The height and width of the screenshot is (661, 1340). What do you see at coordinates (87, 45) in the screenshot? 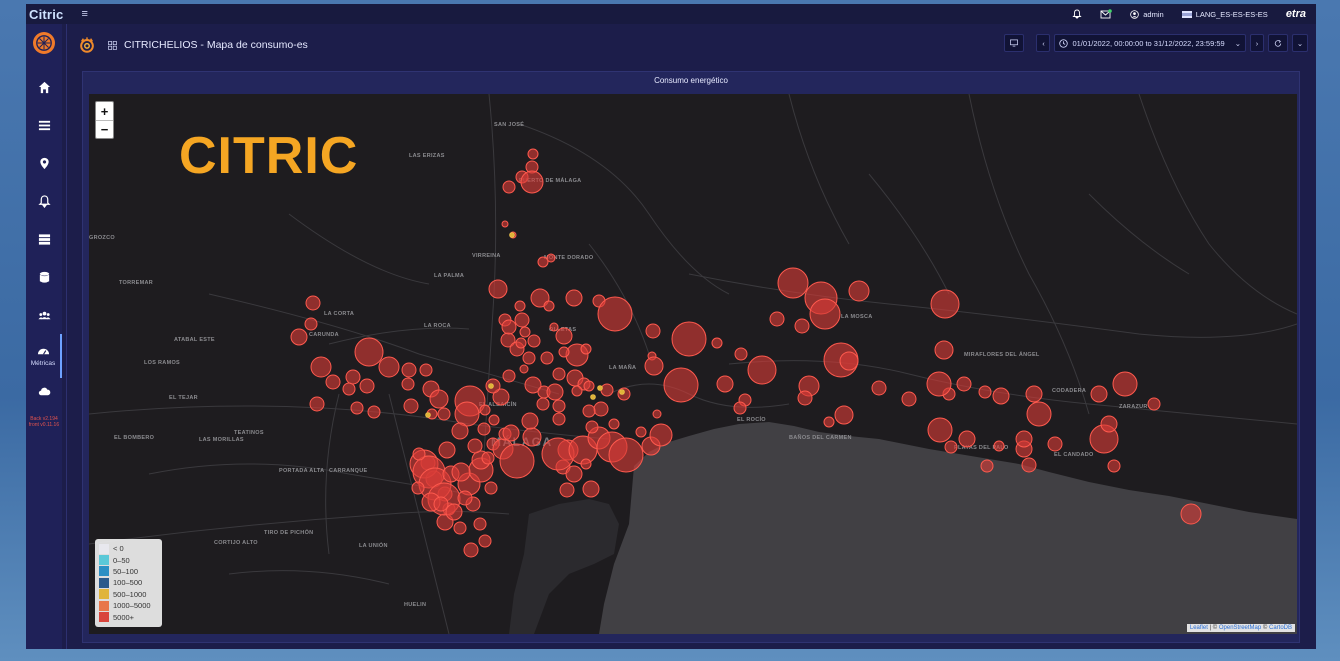
I see `grafana-logo-icon` at bounding box center [87, 45].